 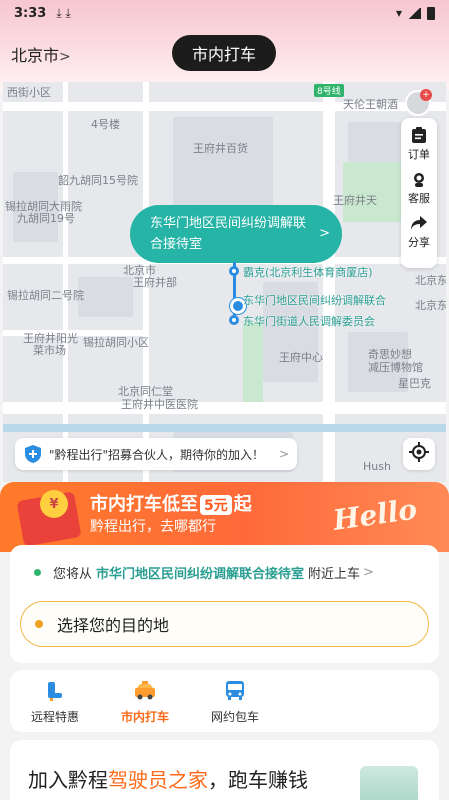 What do you see at coordinates (159, 404) in the screenshot?
I see `map-label: 王府井中医医院` at bounding box center [159, 404].